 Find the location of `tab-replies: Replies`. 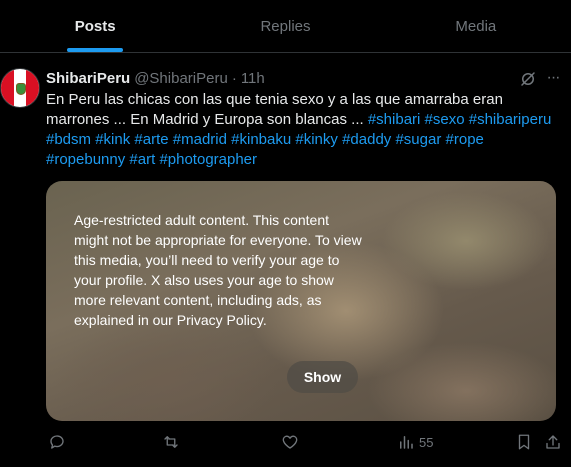

tab-replies: Replies is located at coordinates (285, 26).